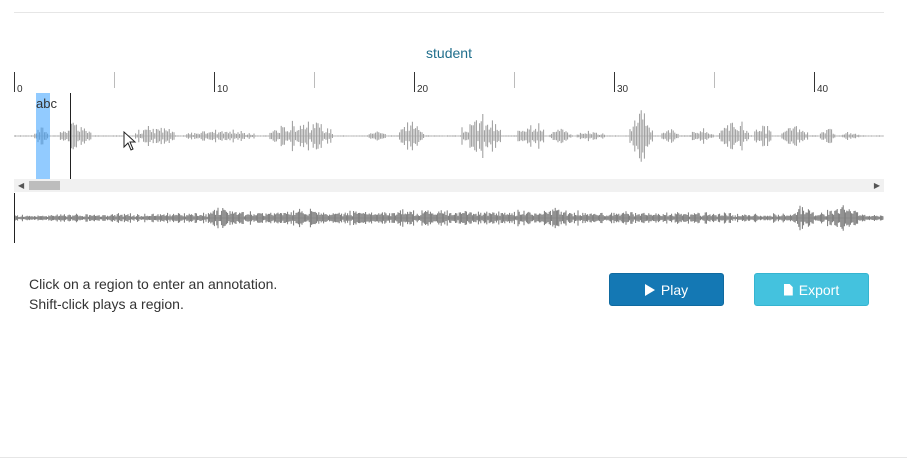  I want to click on waveform-minimap, so click(449, 218).